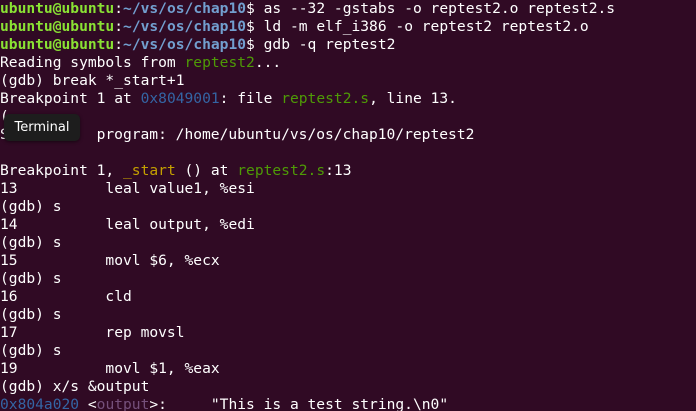 This screenshot has width=696, height=411. What do you see at coordinates (66, 296) in the screenshot?
I see `source-line: 16 cld` at bounding box center [66, 296].